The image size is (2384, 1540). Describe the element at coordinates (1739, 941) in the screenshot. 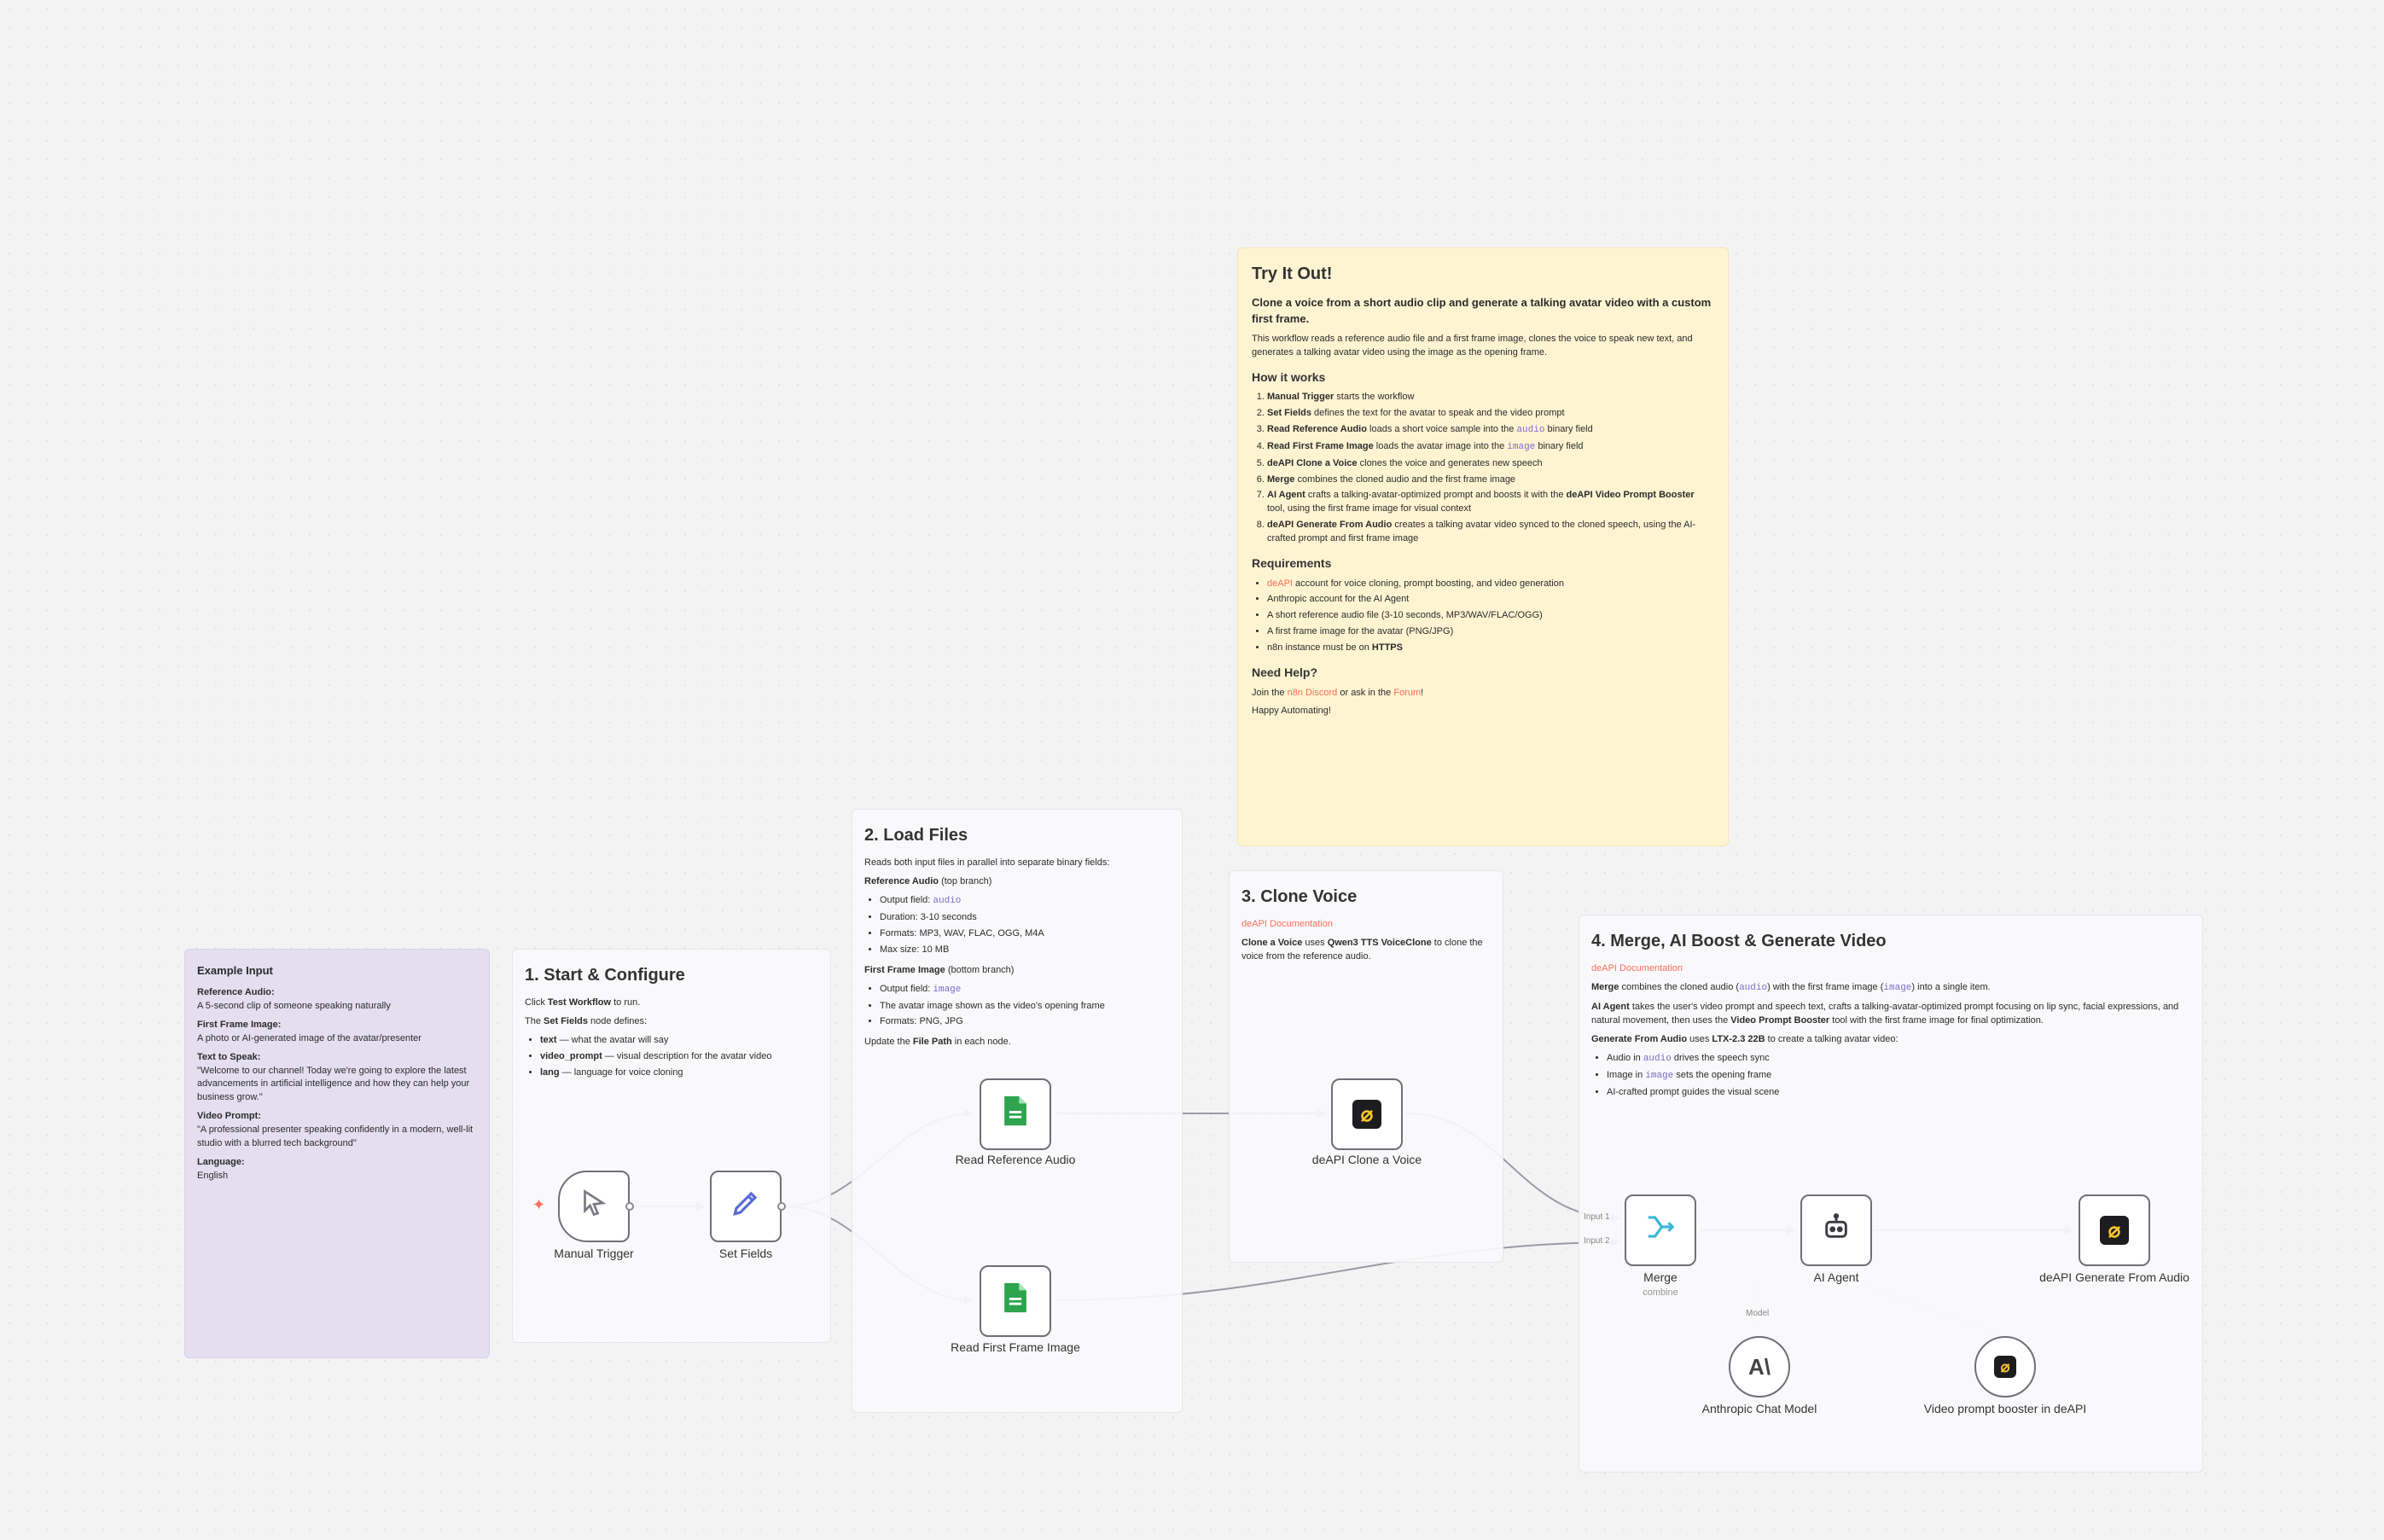

I see `merge-generate-title: 4. Merge, AI Boost & Generate Video` at that location.